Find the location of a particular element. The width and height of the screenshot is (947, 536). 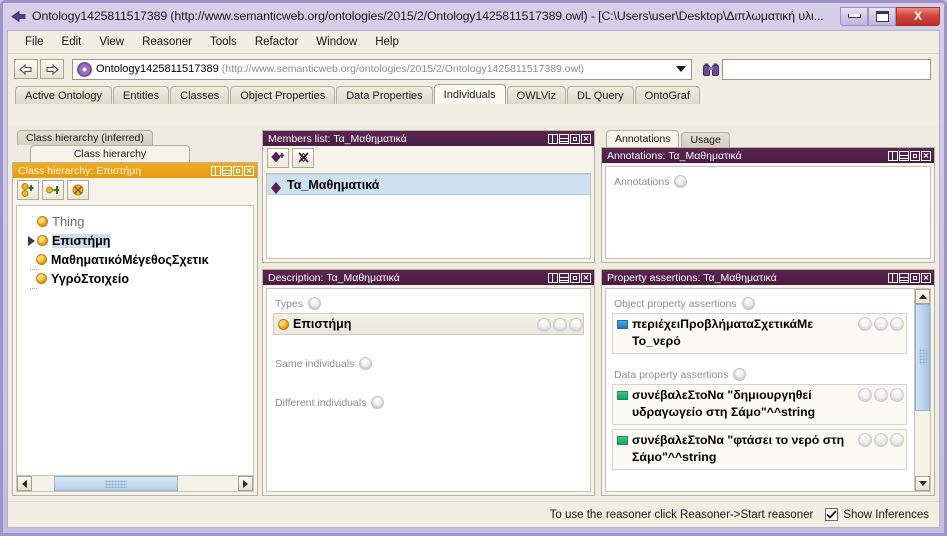

annotations-usage-tabs: Annotations Usage is located at coordinates (768, 138).